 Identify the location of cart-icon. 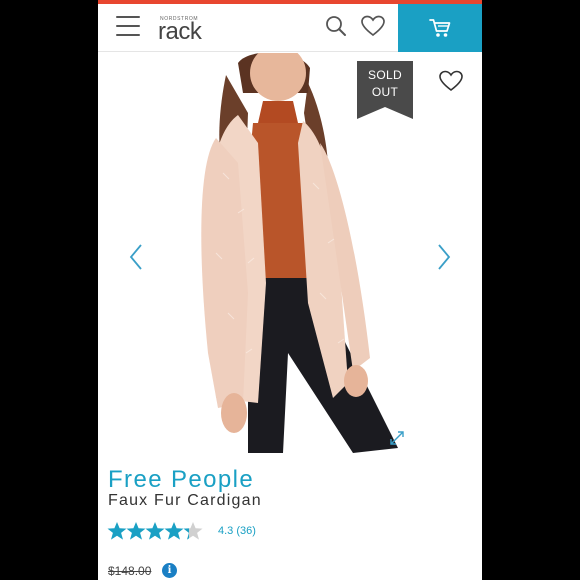
(440, 28).